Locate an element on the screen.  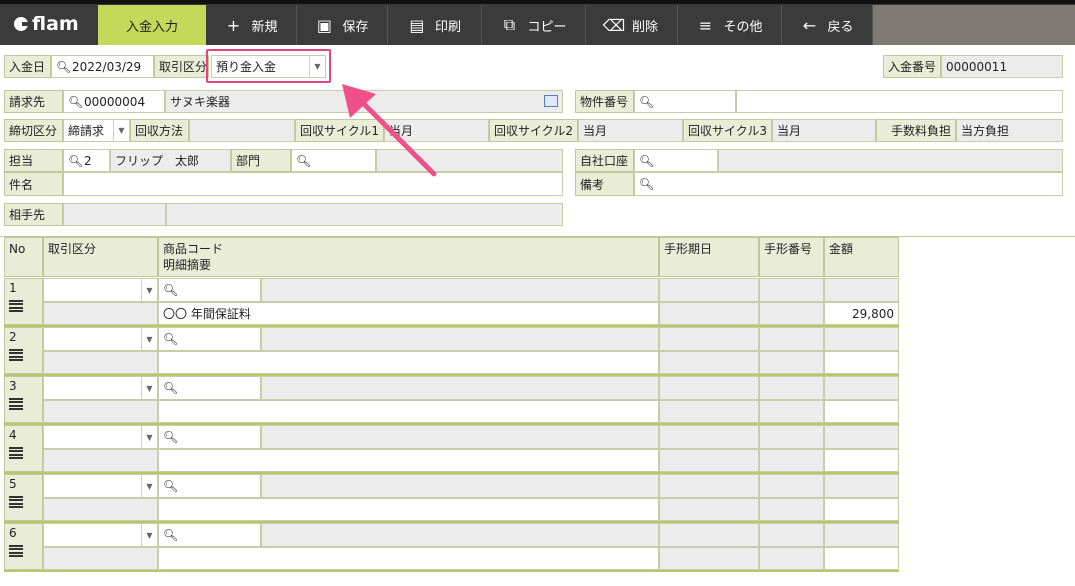
partner-name is located at coordinates (364, 214).